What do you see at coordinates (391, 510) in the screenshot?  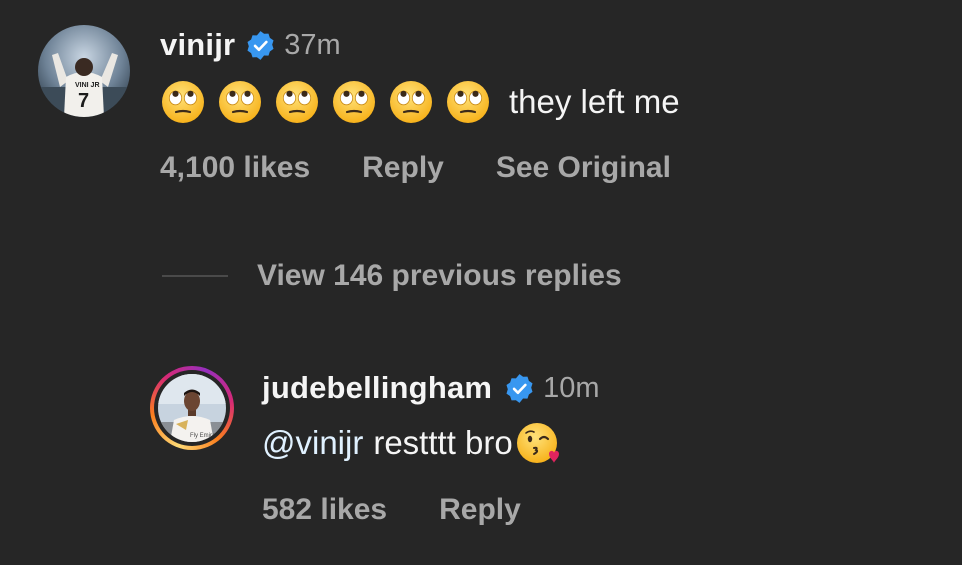 I see `comment-actions: 582 likes Reply` at bounding box center [391, 510].